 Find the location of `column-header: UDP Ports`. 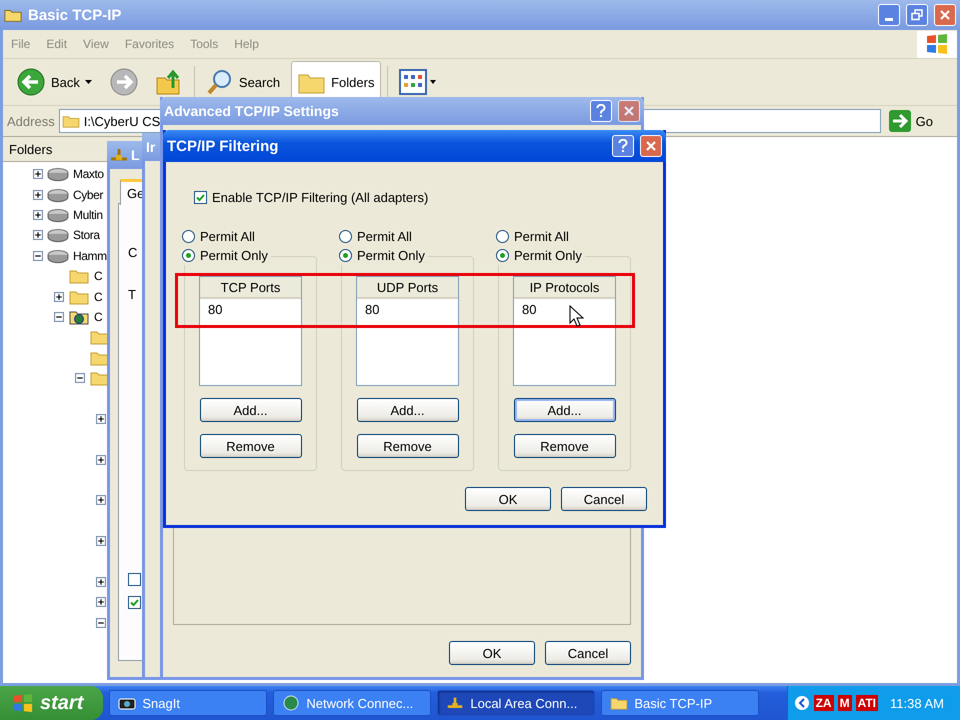

column-header: UDP Ports is located at coordinates (407, 288).